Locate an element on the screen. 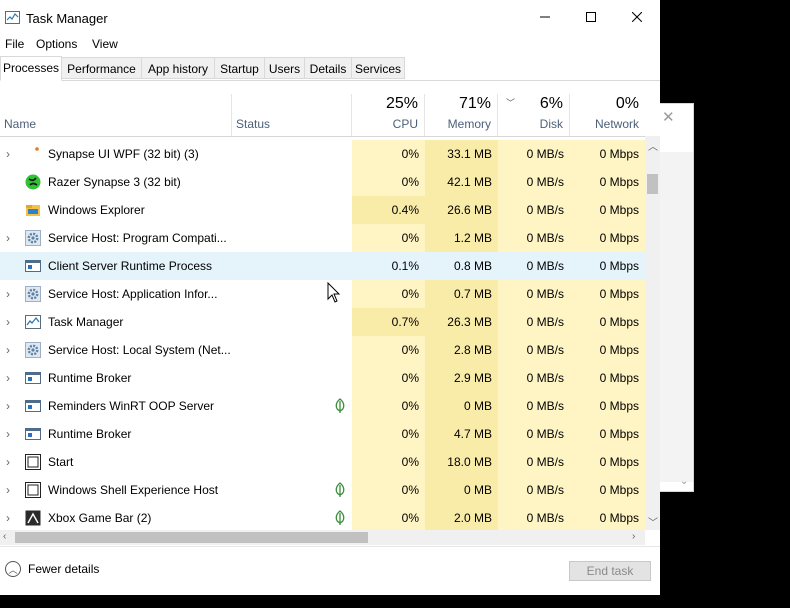 This screenshot has height=608, width=790. end-task-button: End task is located at coordinates (610, 571).